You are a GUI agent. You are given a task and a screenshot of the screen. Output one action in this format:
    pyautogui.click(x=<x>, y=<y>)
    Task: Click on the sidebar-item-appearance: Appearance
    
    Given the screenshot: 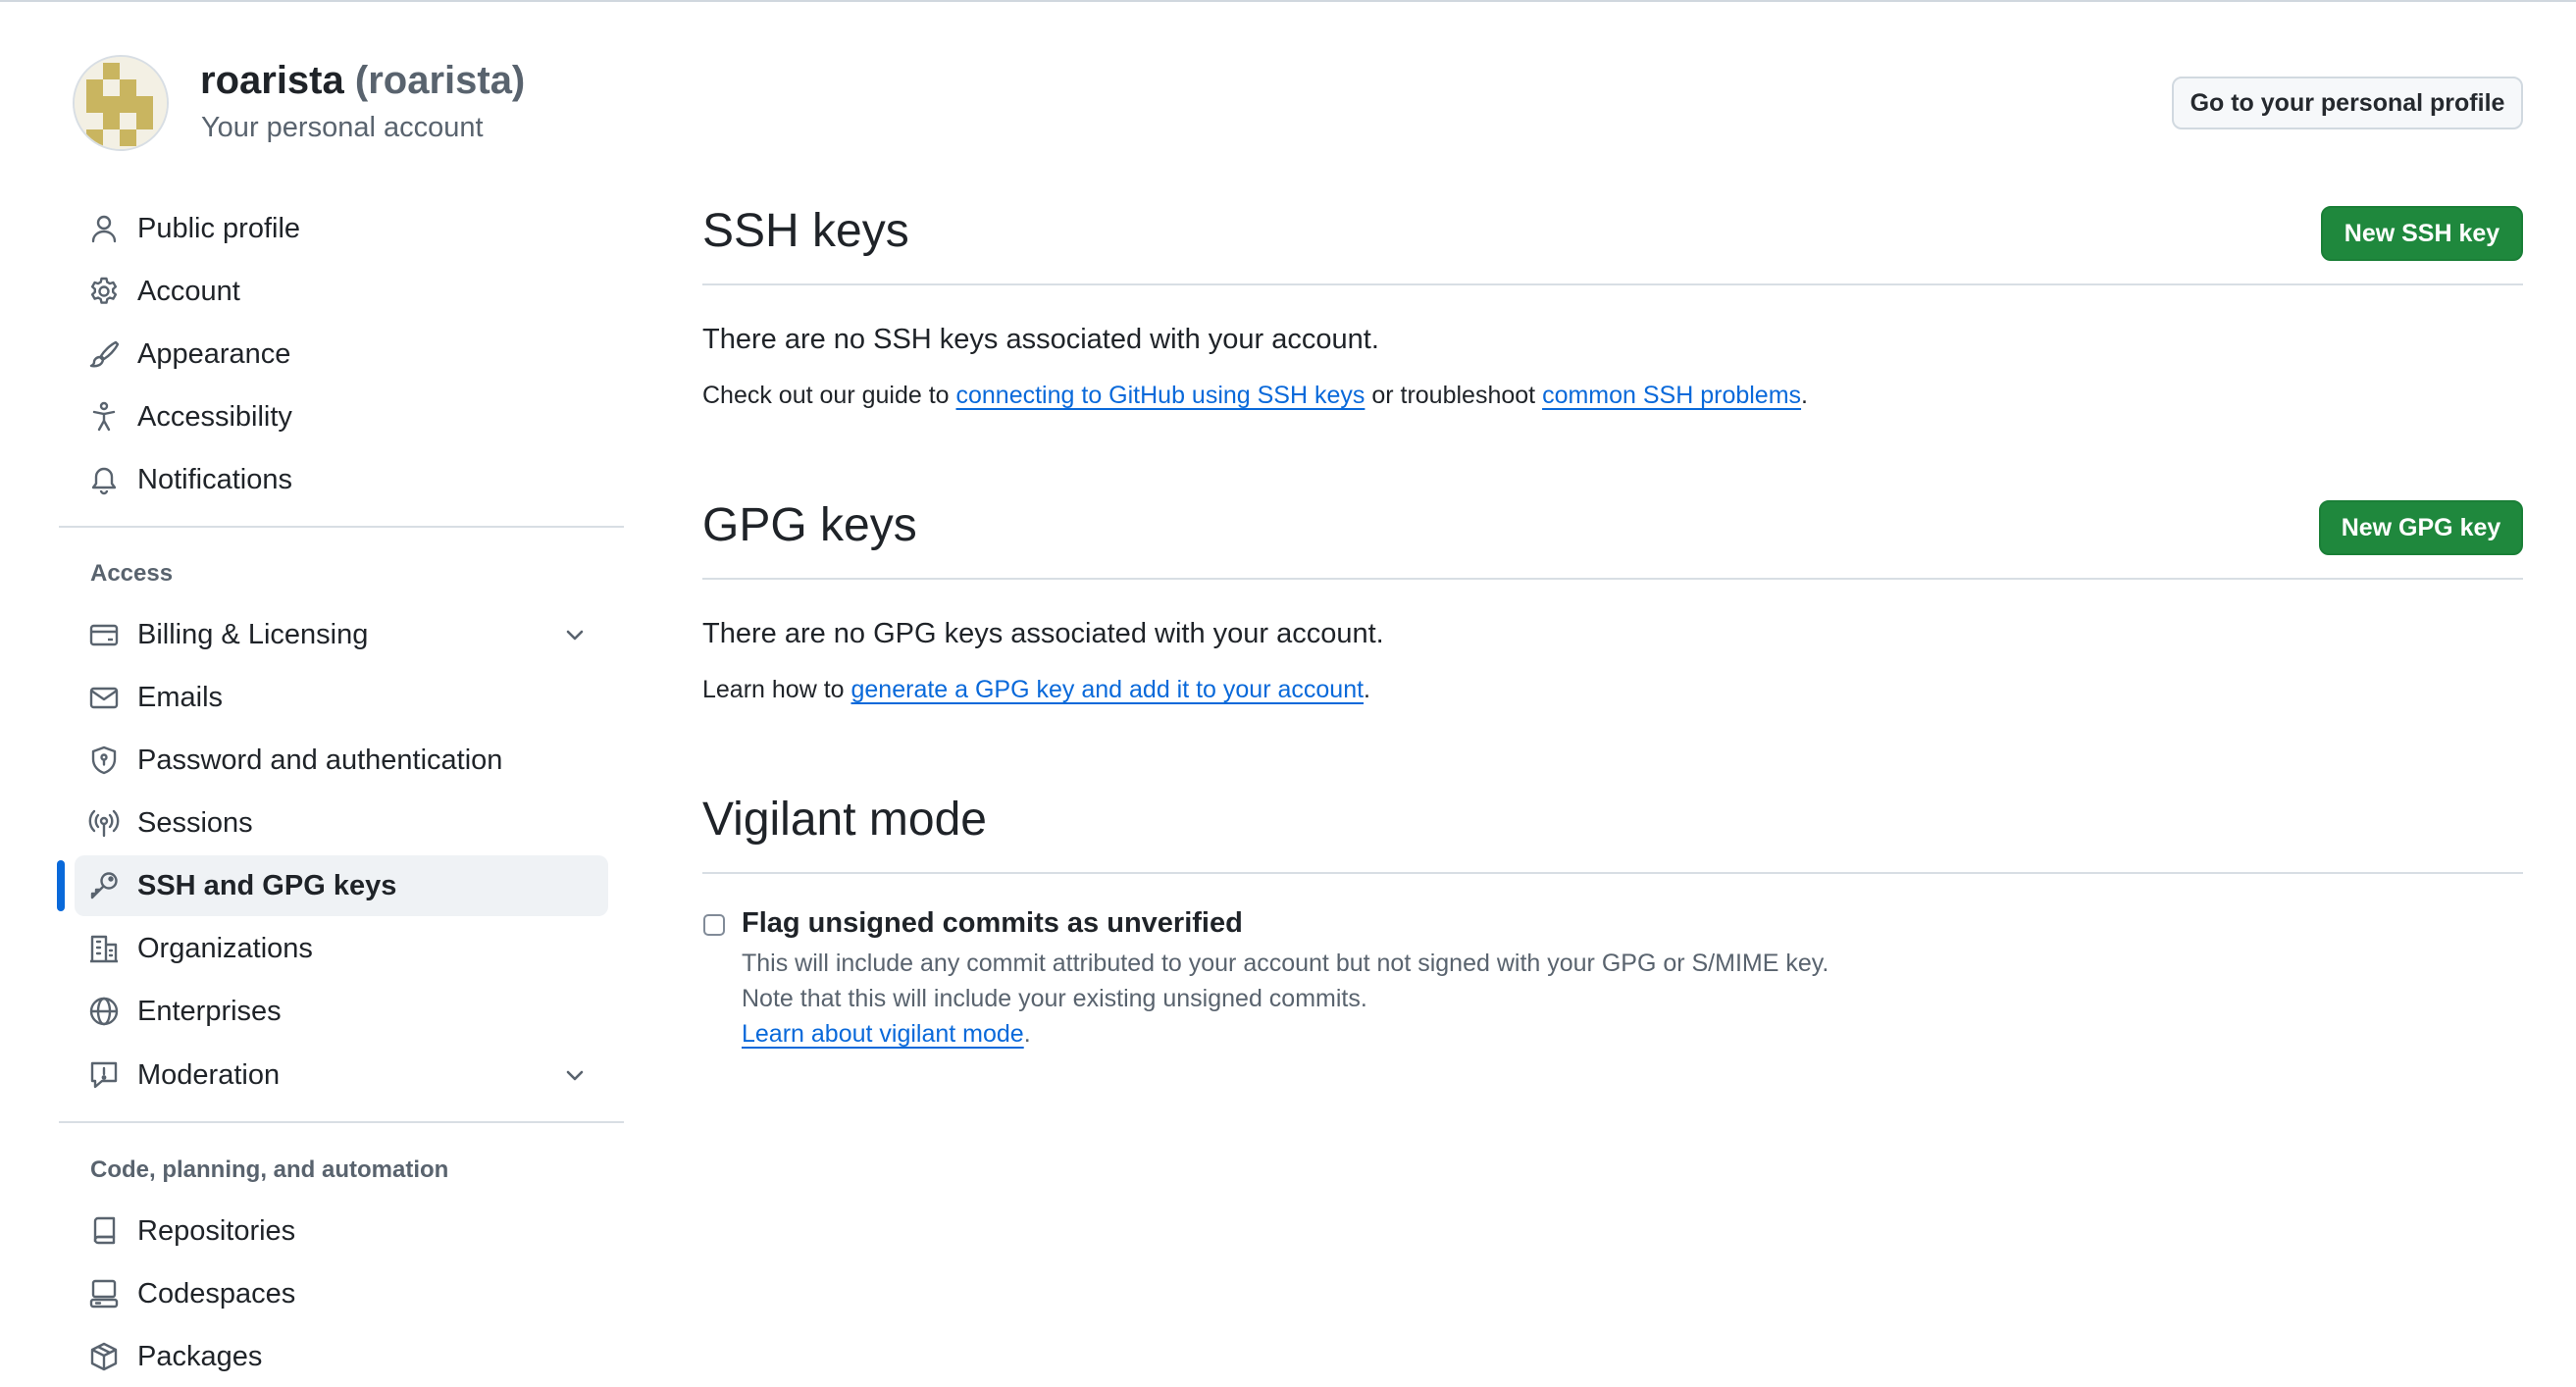 What is the action you would take?
    pyautogui.click(x=341, y=354)
    